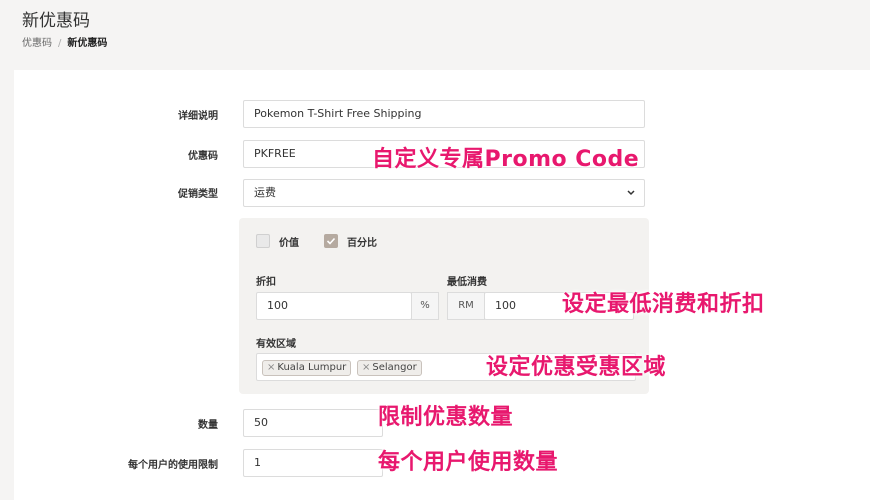  I want to click on percent-addon: %, so click(425, 306).